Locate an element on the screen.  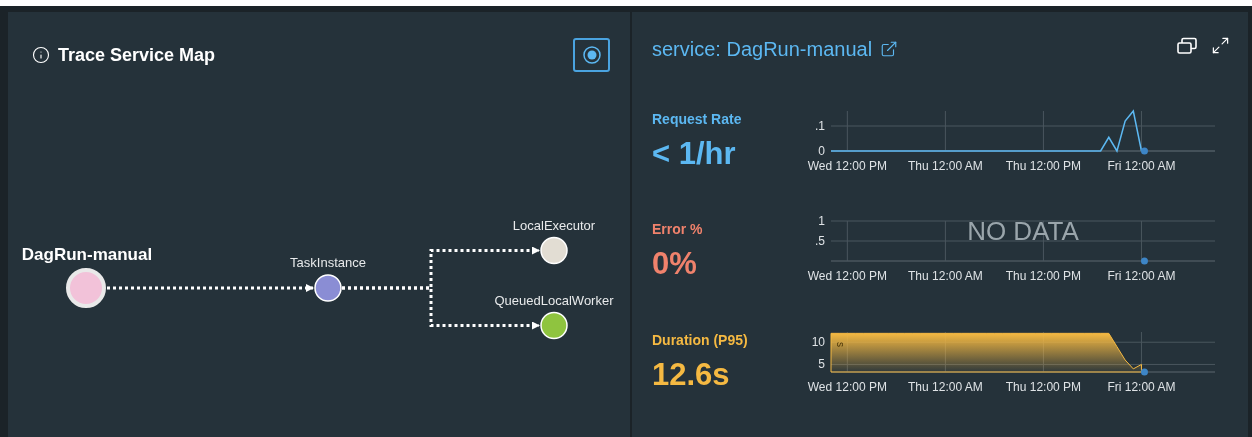
y-tick-label: .1 is located at coordinates (820, 125).